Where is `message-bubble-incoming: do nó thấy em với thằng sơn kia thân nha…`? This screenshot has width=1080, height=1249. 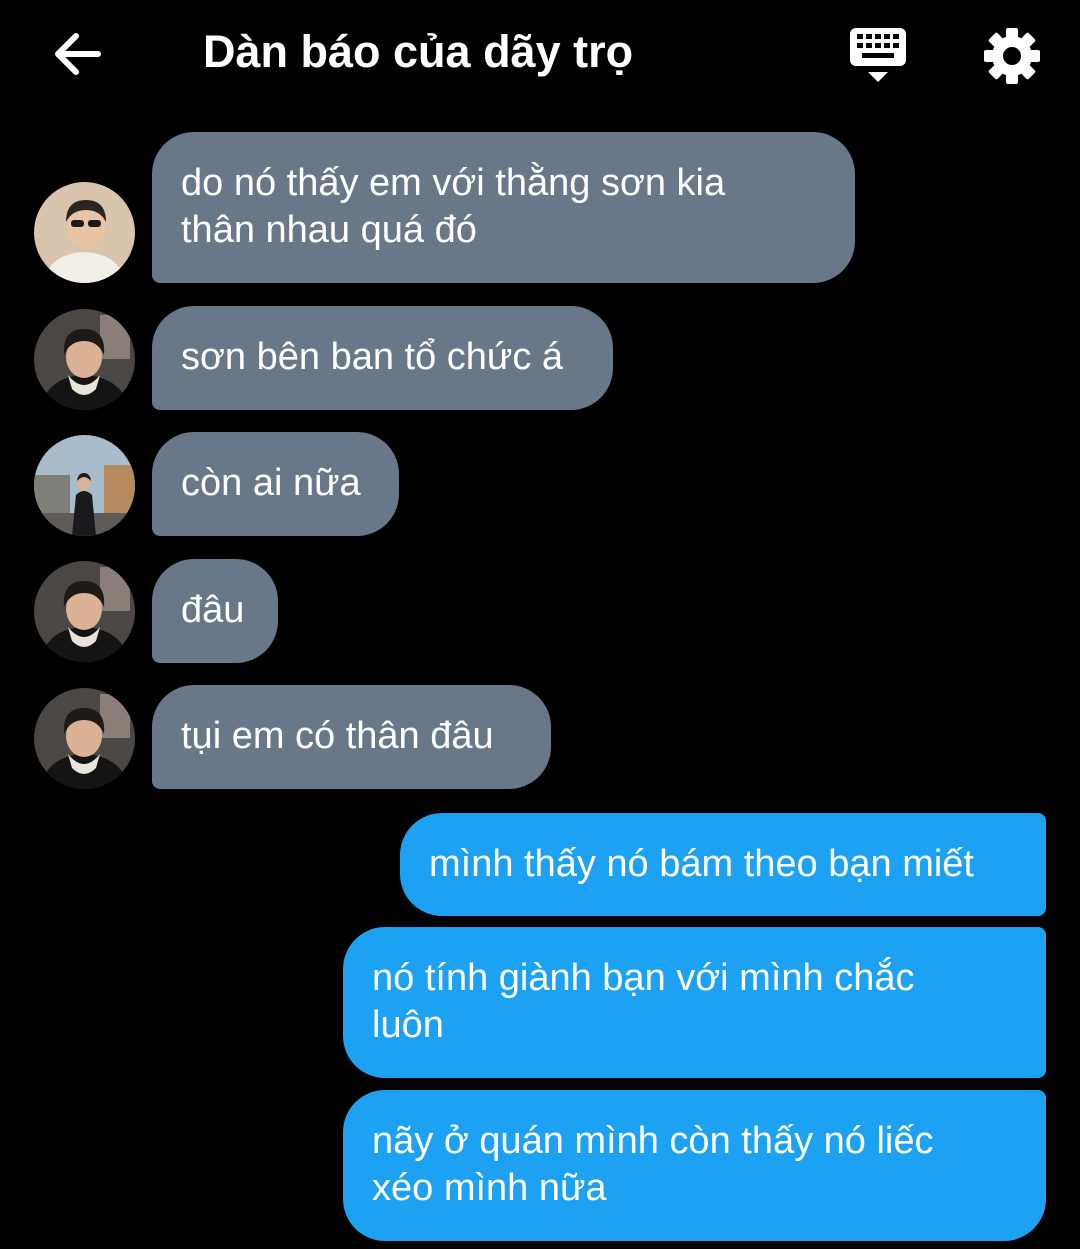
message-bubble-incoming: do nó thấy em với thằng sơn kia thân nha… is located at coordinates (503, 207).